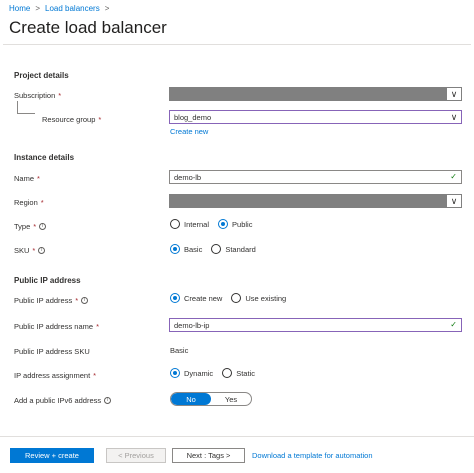 The height and width of the screenshot is (473, 474). I want to click on public-ip-sku-label: Public IP address SKU, so click(52, 351).